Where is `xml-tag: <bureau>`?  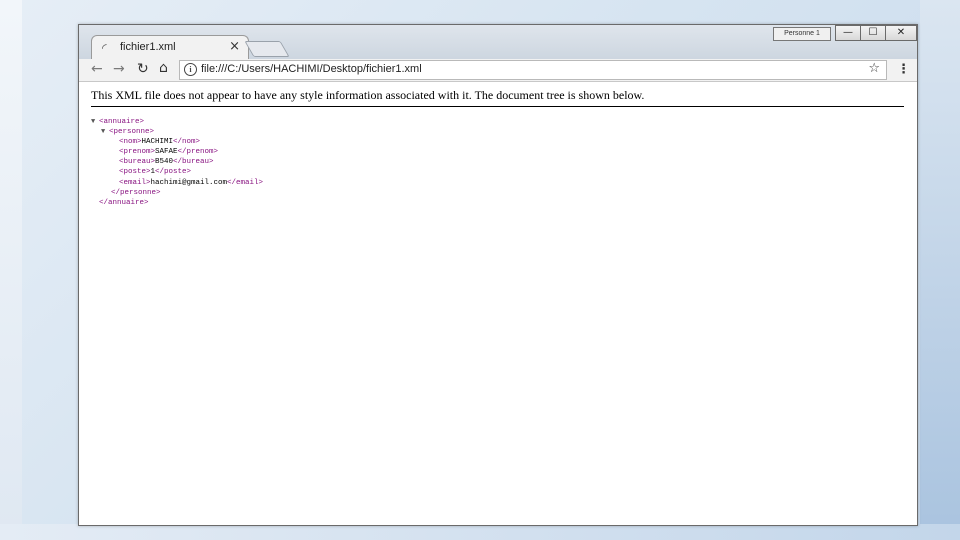
xml-tag: <bureau> is located at coordinates (137, 162).